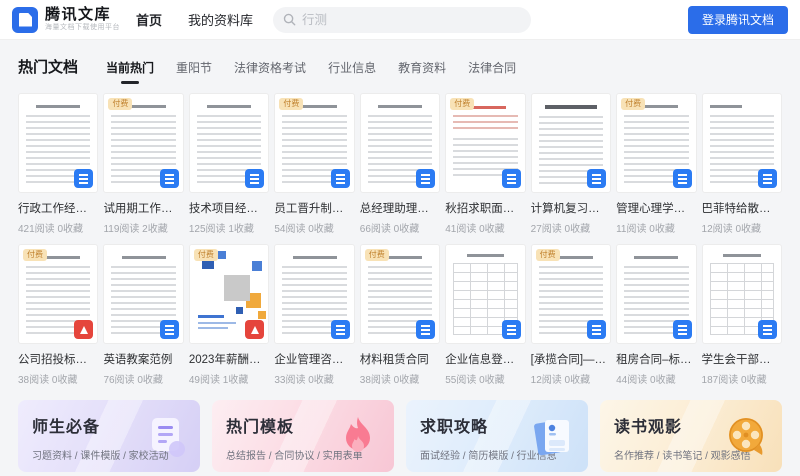  What do you see at coordinates (48, 380) in the screenshot?
I see `document-stats: 38阅读 0收藏` at bounding box center [48, 380].